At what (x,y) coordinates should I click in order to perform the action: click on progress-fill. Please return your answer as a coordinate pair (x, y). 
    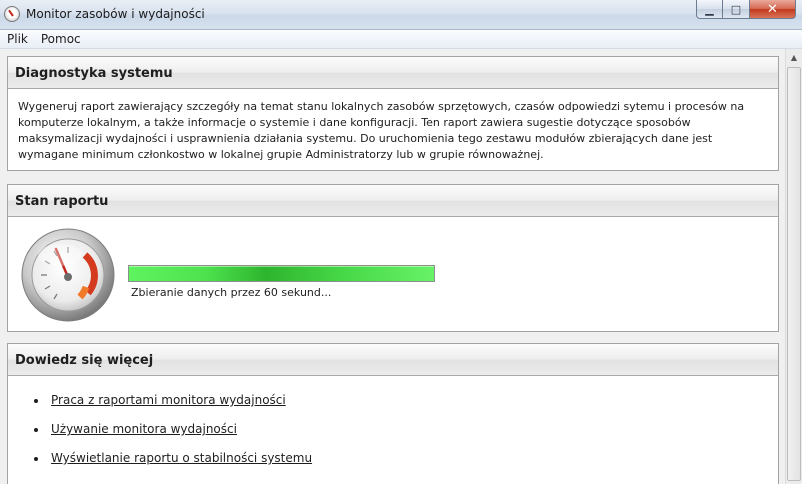
    Looking at the image, I should click on (281, 273).